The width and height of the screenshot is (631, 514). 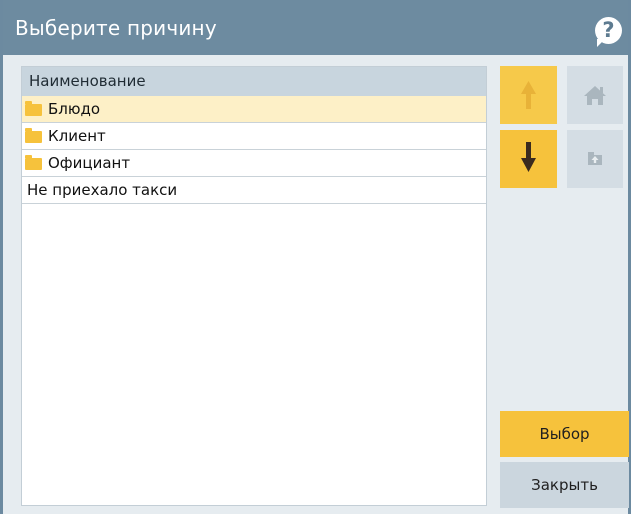 What do you see at coordinates (608, 32) in the screenshot?
I see `question-bubble-icon: ?` at bounding box center [608, 32].